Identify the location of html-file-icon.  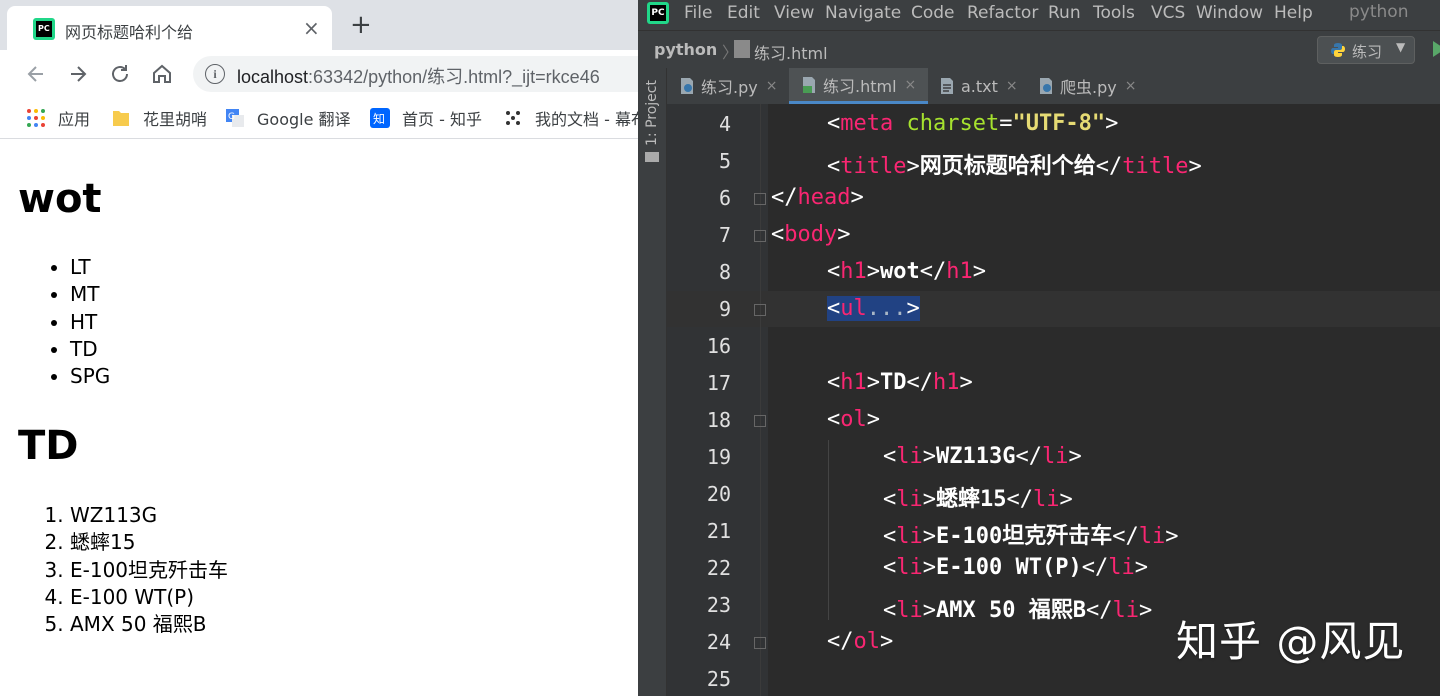
(742, 49).